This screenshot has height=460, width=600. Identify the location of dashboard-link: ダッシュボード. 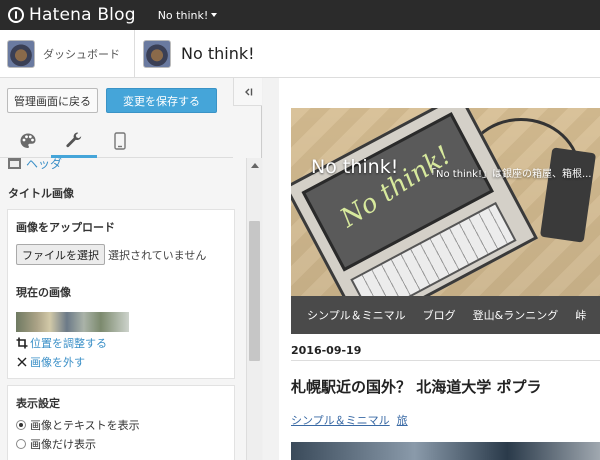
(67, 53).